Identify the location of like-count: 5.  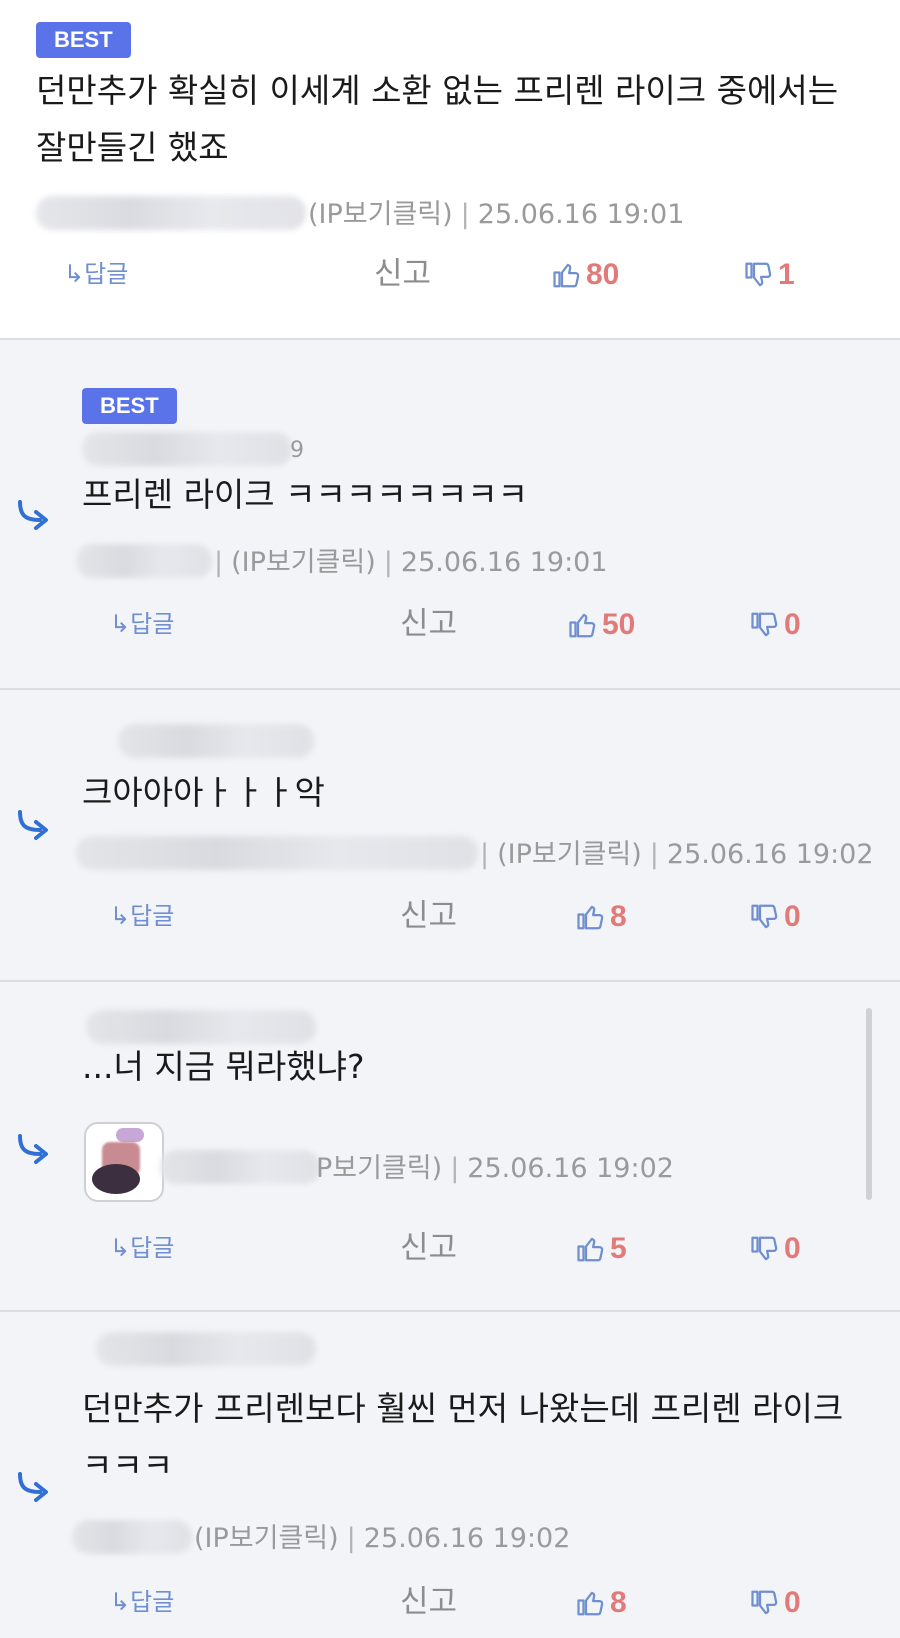
(618, 1248).